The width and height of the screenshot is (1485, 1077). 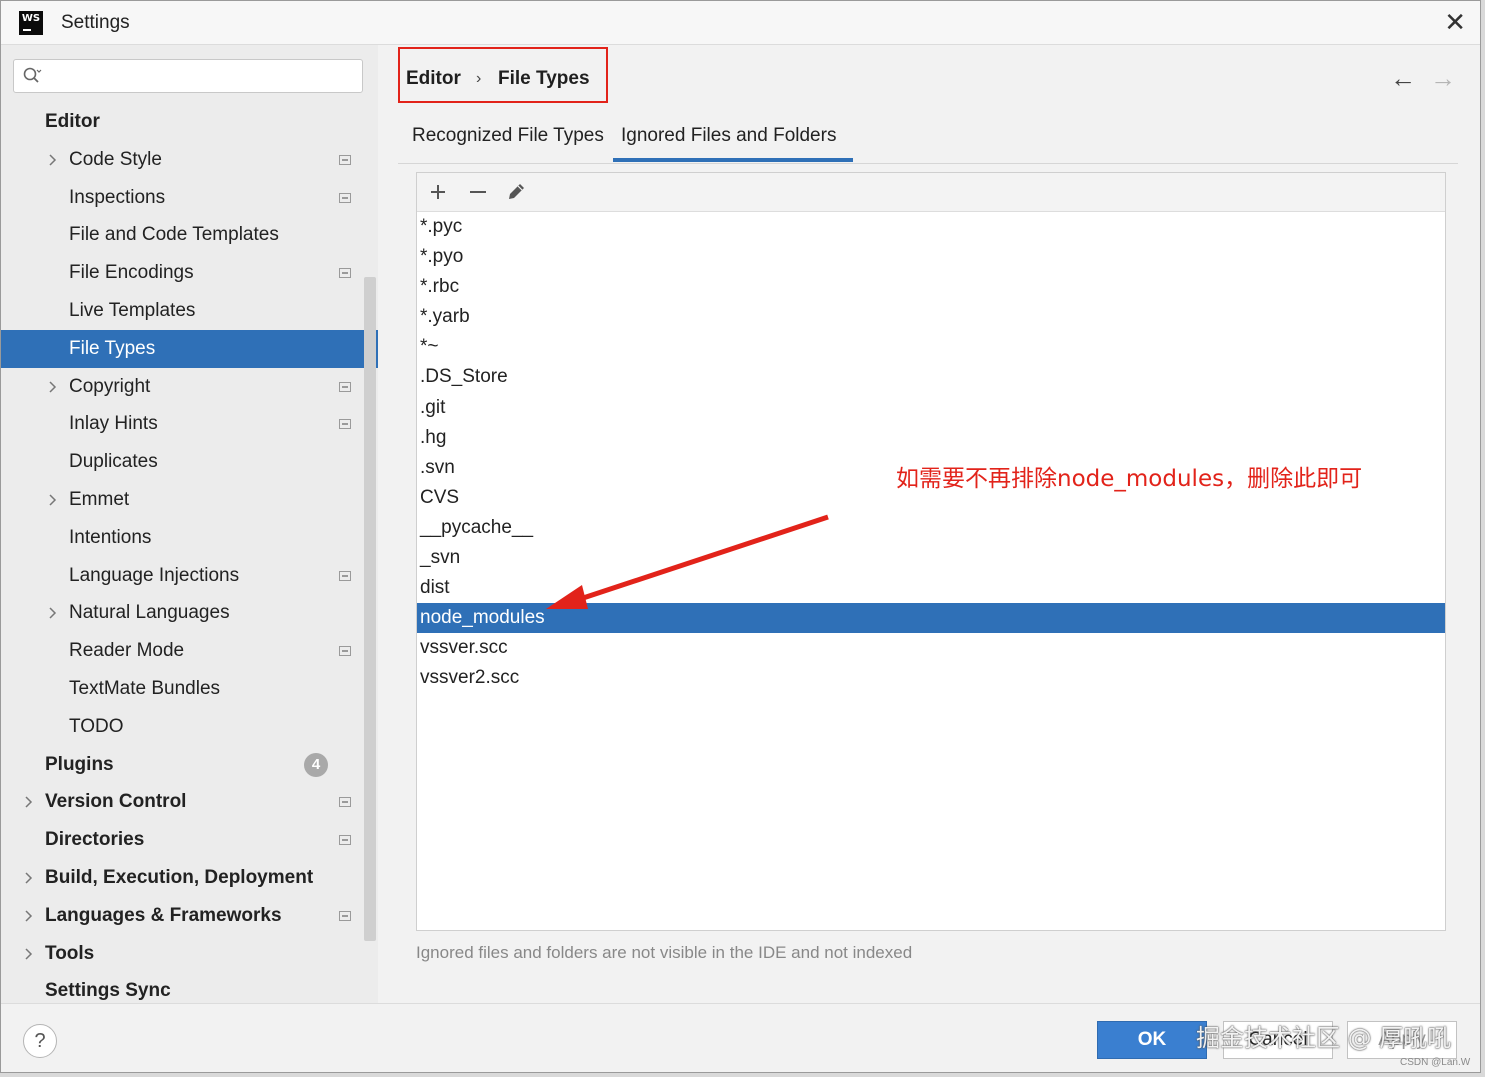 I want to click on sidebar-item-directories: Directories, so click(x=189, y=840).